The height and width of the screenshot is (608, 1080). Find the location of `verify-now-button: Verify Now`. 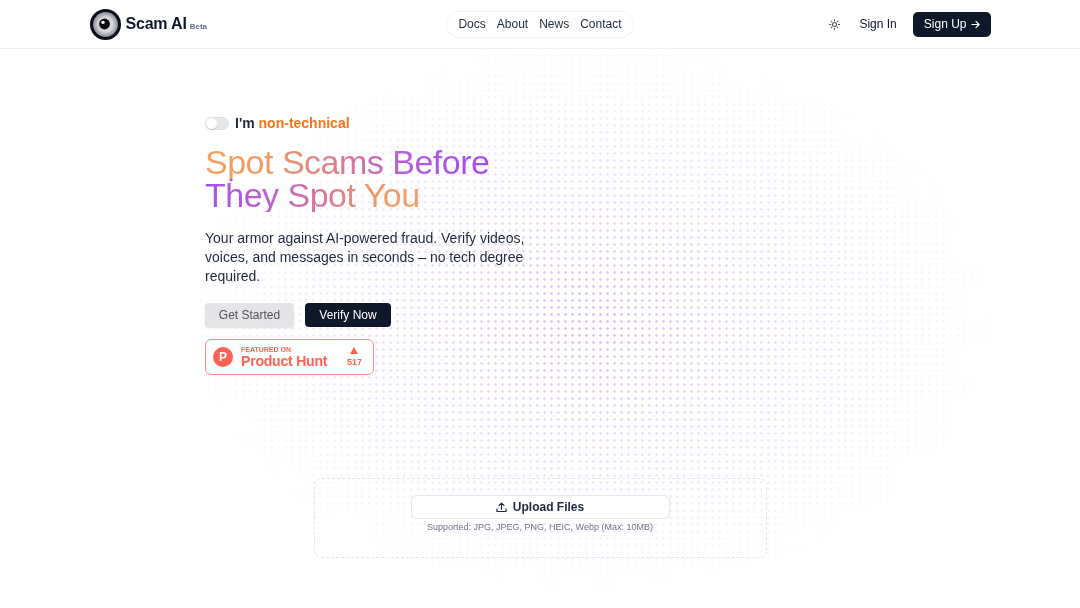

verify-now-button: Verify Now is located at coordinates (348, 315).